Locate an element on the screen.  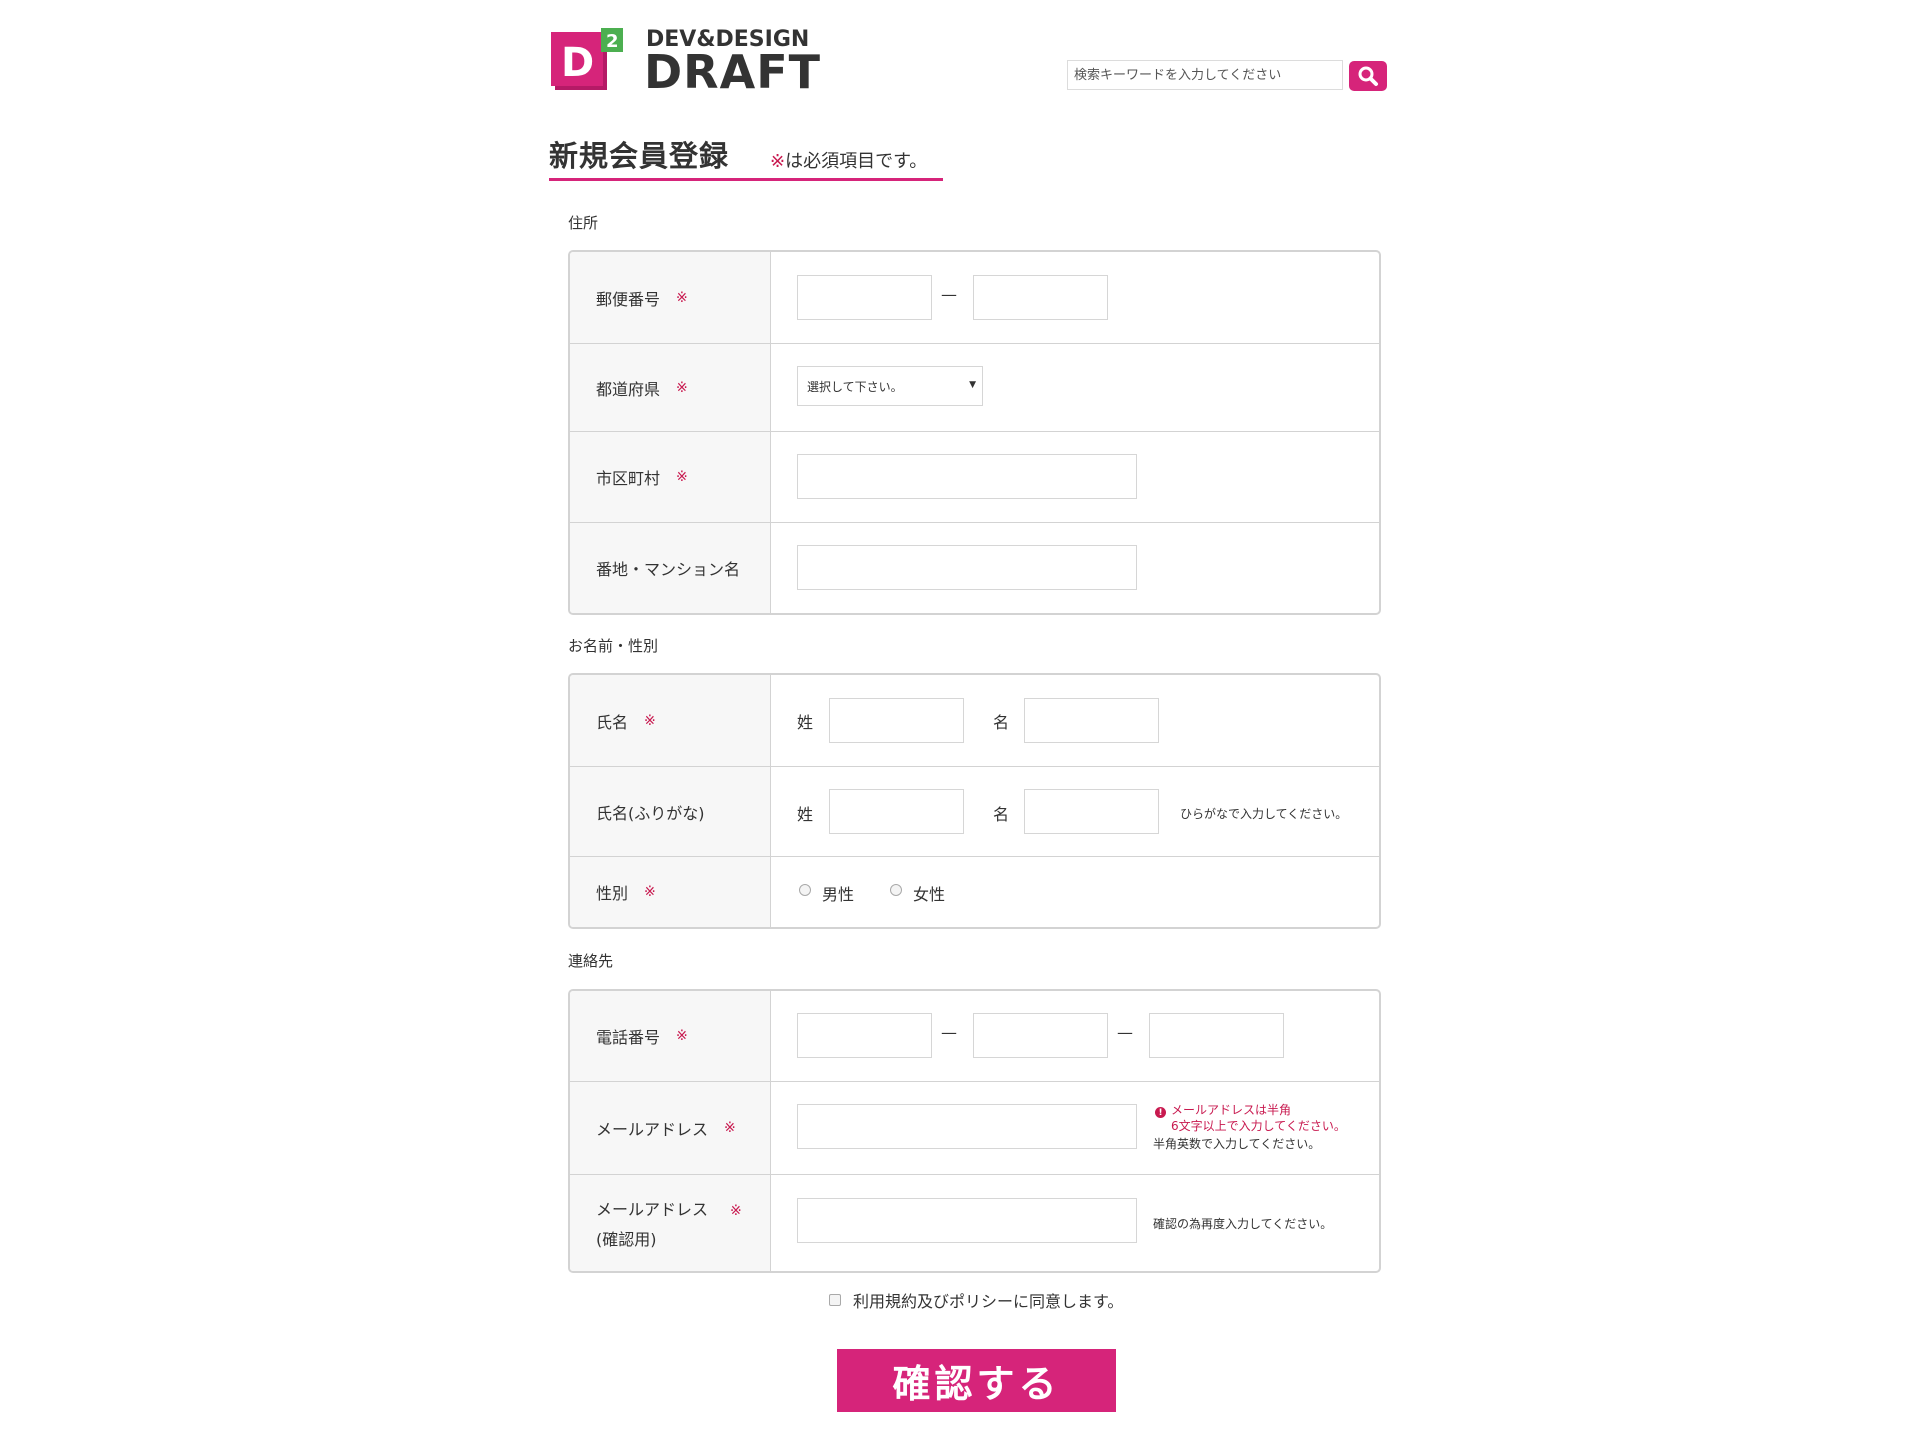
field-phone: — — is located at coordinates (1075, 1036).